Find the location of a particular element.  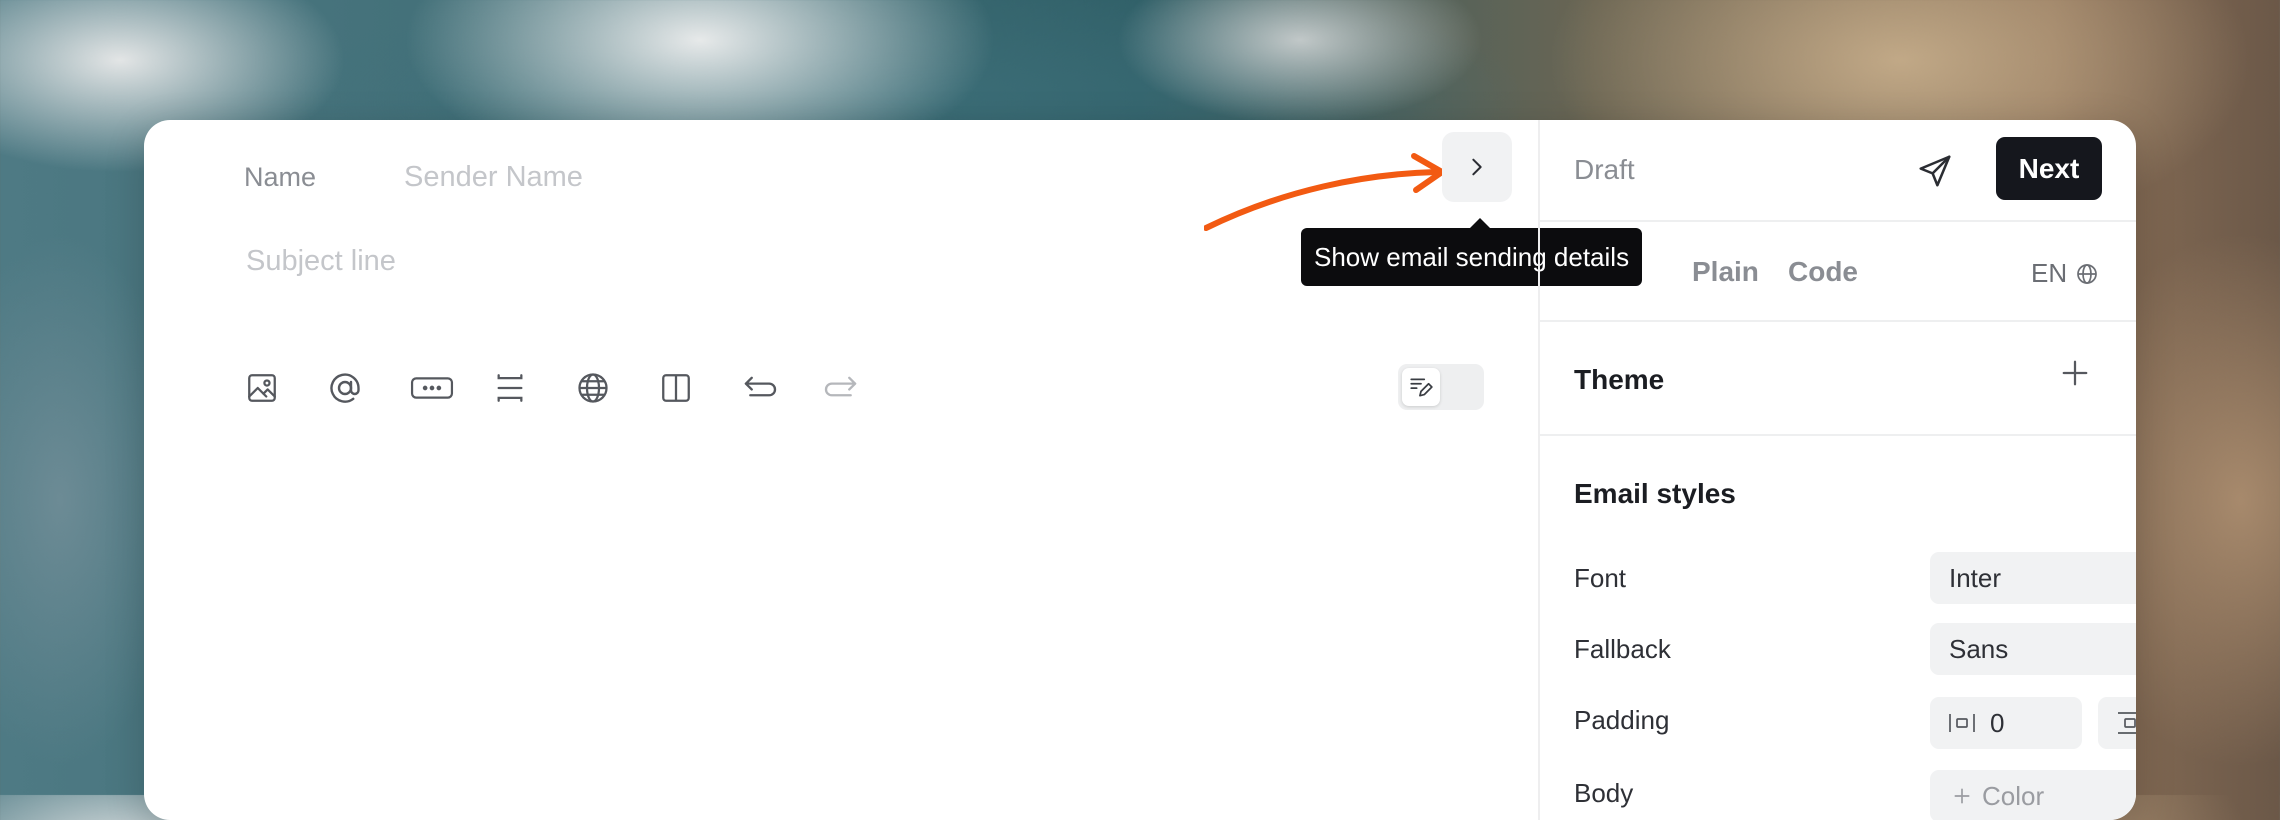

undo-button is located at coordinates (759, 388).